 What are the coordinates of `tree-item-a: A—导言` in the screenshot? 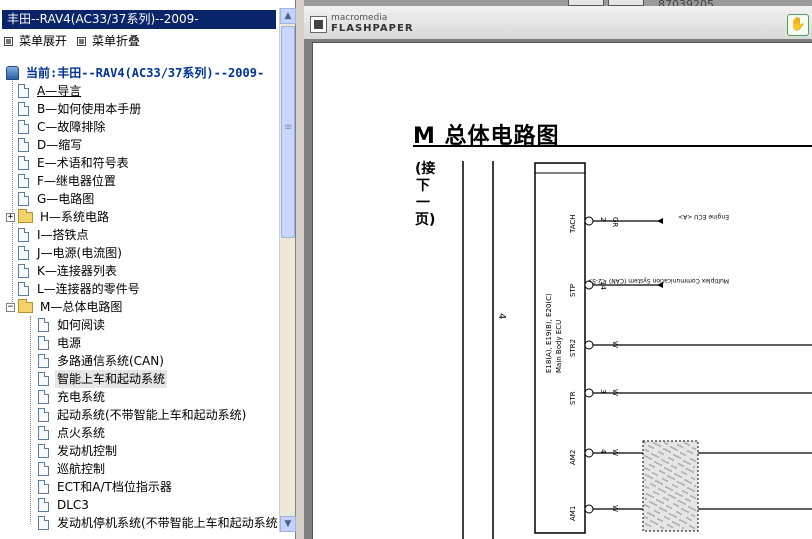 It's located at (44, 91).